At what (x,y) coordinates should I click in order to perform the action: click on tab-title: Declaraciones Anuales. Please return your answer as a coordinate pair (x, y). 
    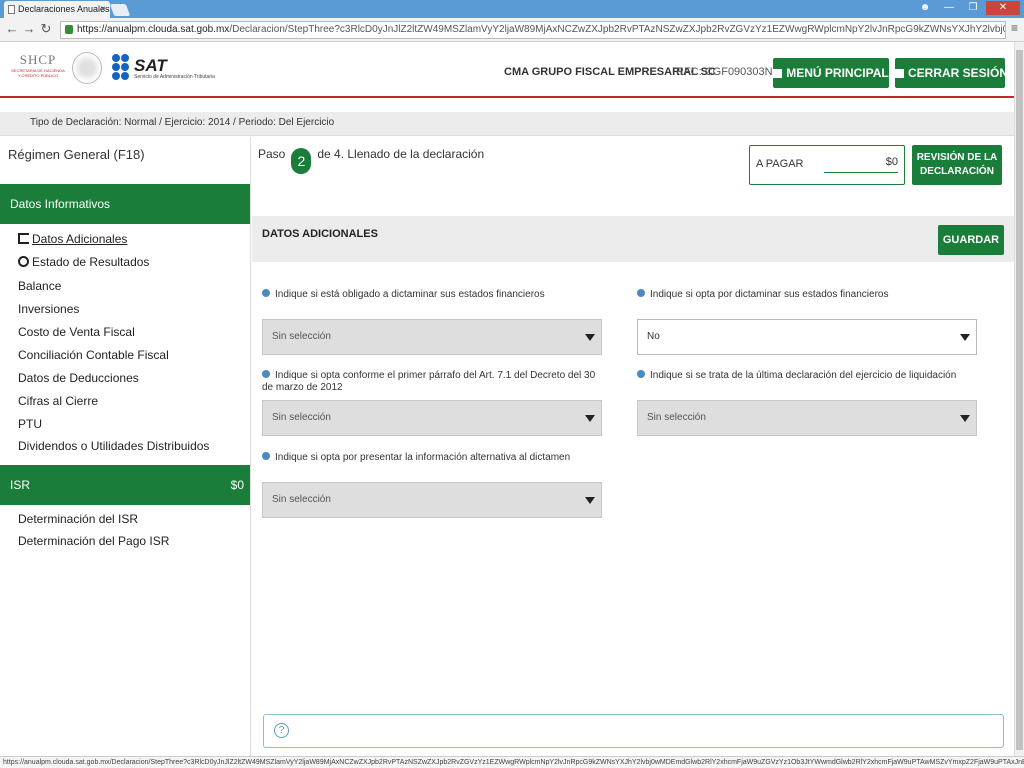
    Looking at the image, I should click on (64, 9).